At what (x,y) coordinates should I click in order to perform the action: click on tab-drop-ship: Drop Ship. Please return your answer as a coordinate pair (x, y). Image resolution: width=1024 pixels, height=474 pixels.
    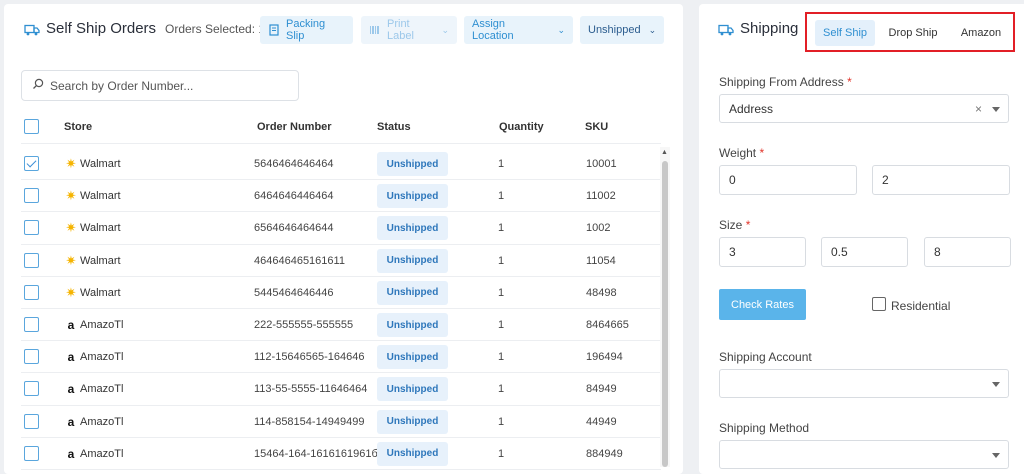
    Looking at the image, I should click on (913, 33).